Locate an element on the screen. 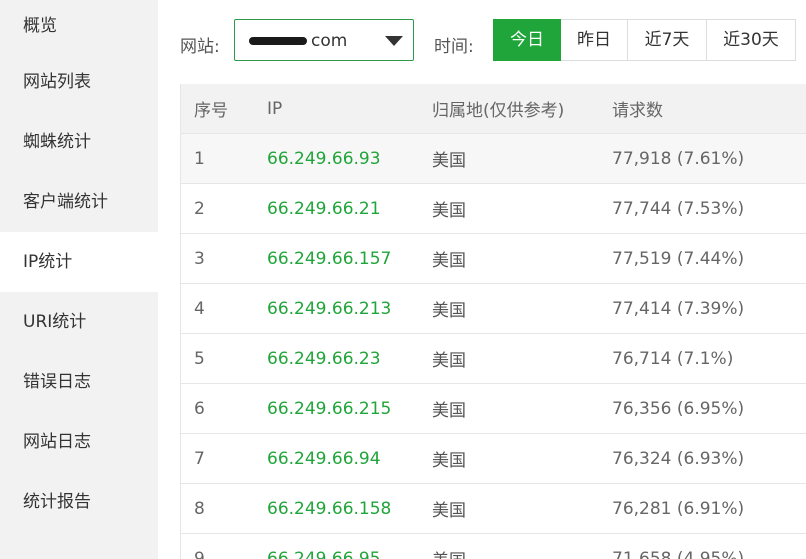  row-requests: 76,281 (6.91%) is located at coordinates (678, 508).